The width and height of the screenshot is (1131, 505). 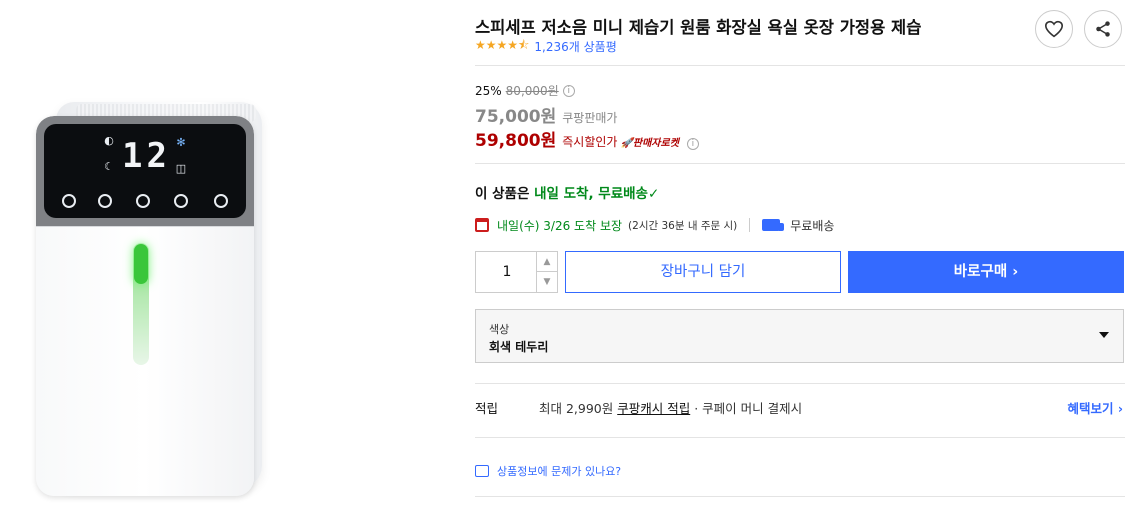 I want to click on timer-icon: ◫, so click(x=181, y=168).